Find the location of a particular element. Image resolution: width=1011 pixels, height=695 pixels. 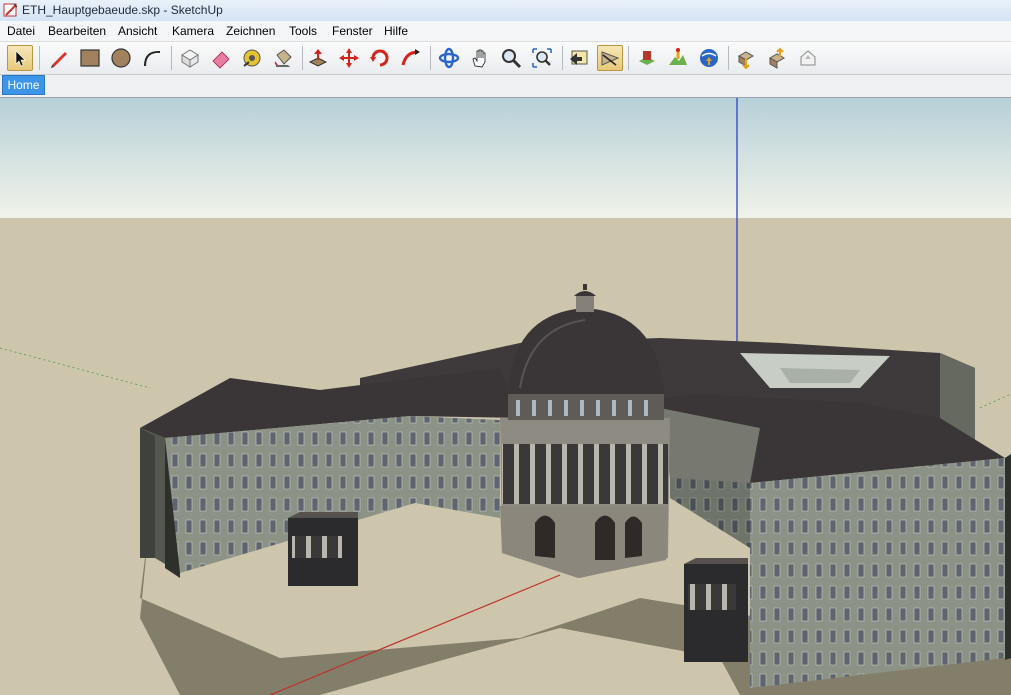

move-tool-button is located at coordinates (349, 58).